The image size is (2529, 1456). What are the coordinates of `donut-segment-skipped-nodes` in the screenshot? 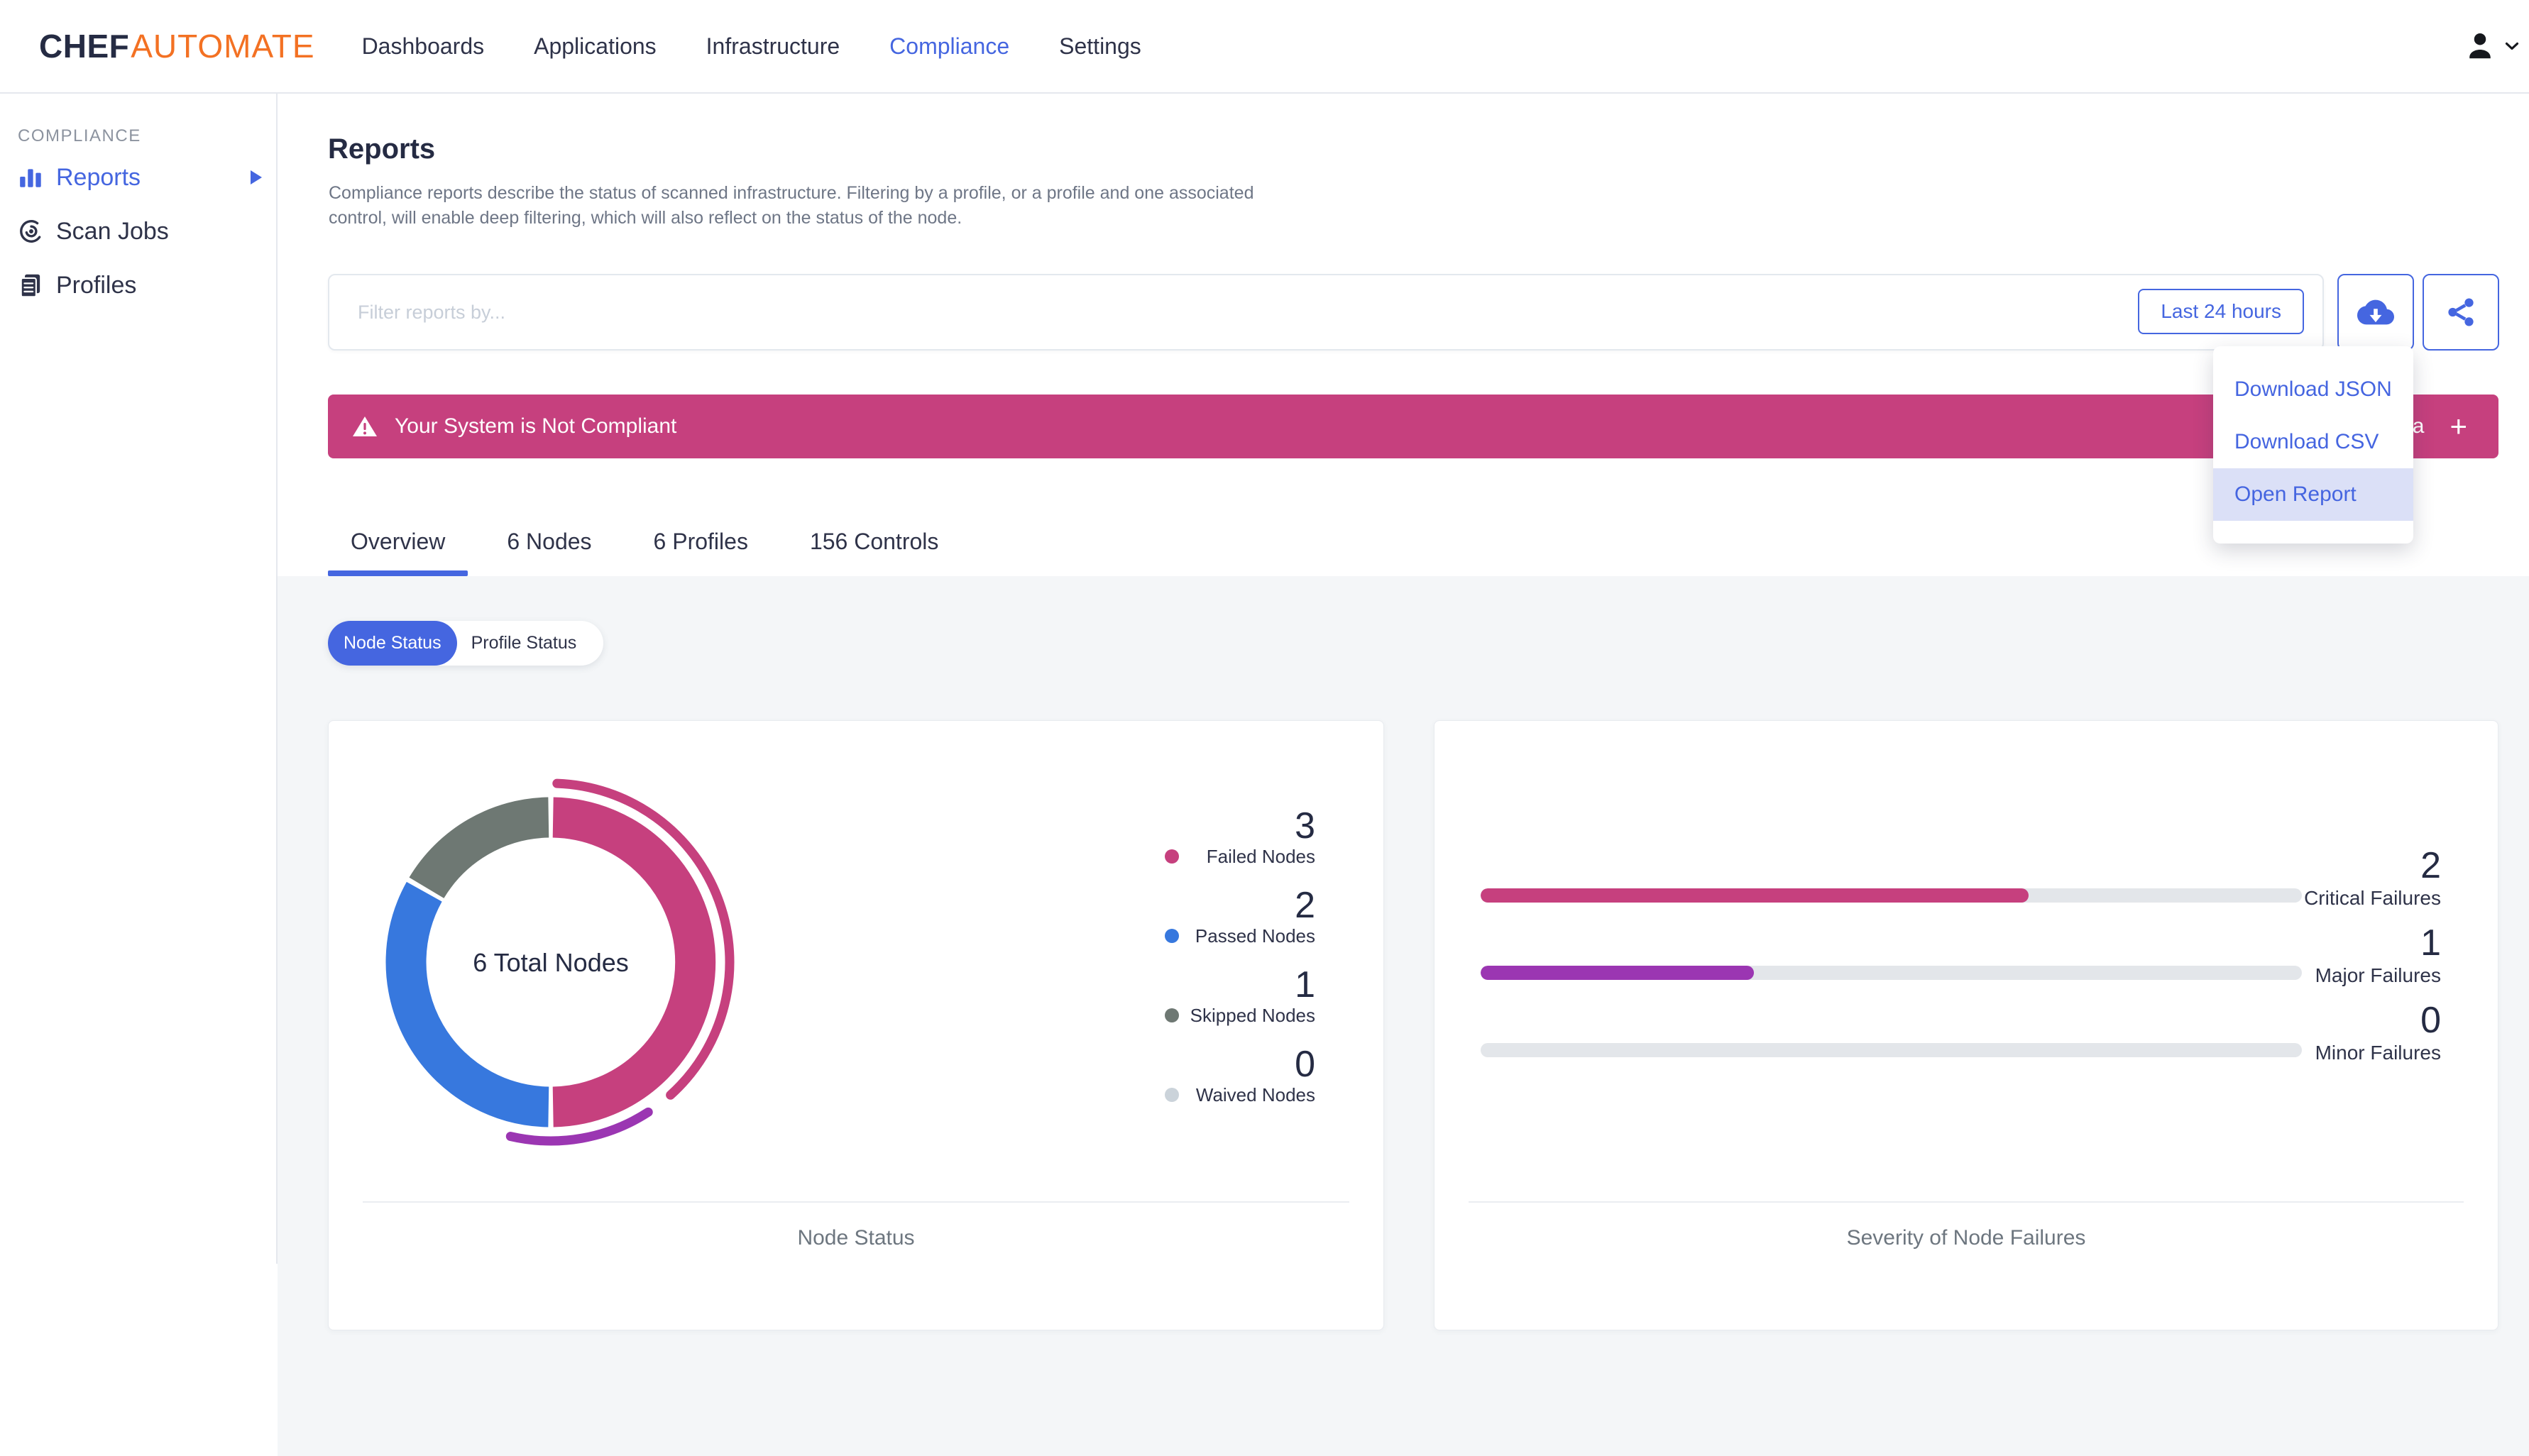 It's located at (479, 848).